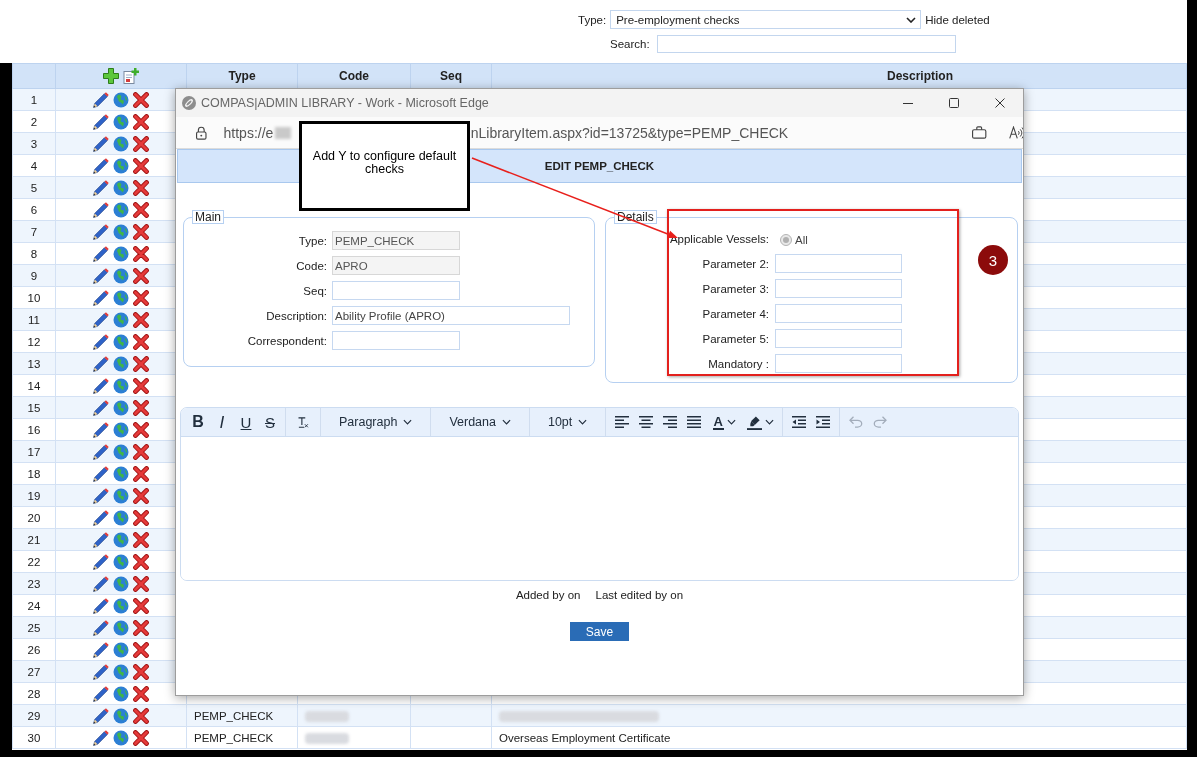 This screenshot has width=1197, height=757. What do you see at coordinates (451, 315) in the screenshot?
I see `text-field: Ability Profile (APRO)` at bounding box center [451, 315].